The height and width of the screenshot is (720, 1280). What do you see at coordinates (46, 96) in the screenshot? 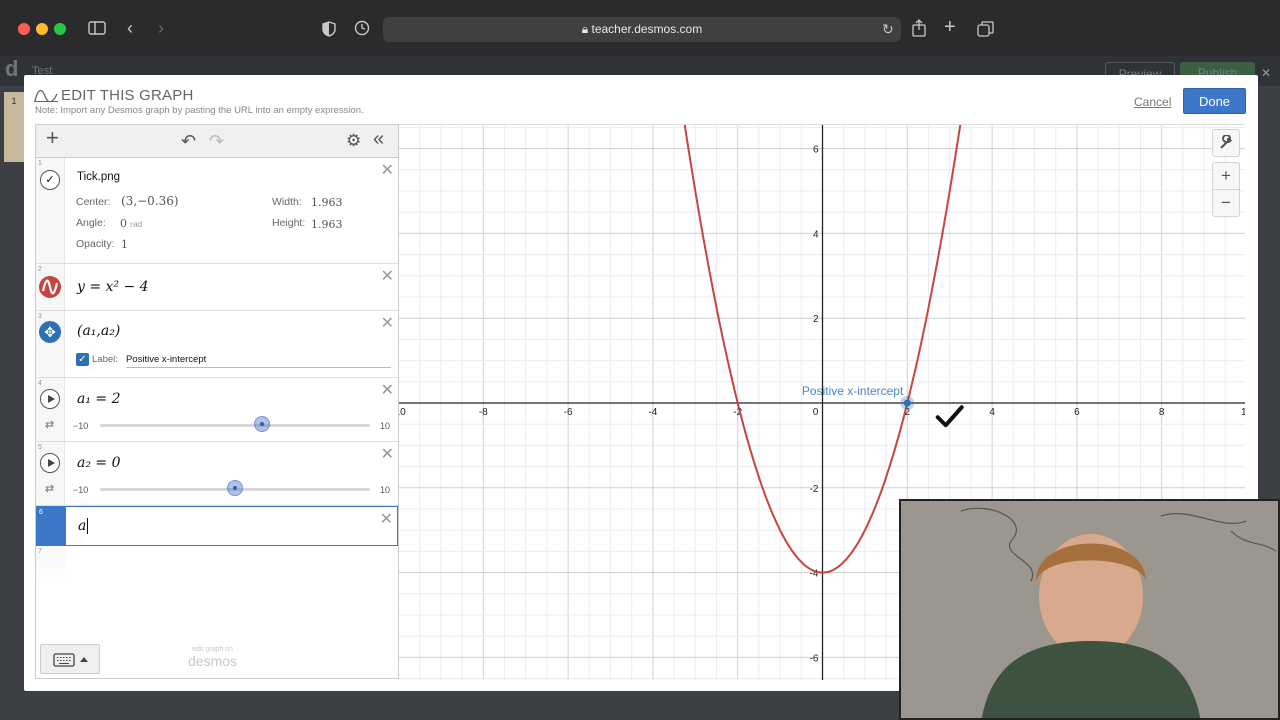
I see `graph-icon` at bounding box center [46, 96].